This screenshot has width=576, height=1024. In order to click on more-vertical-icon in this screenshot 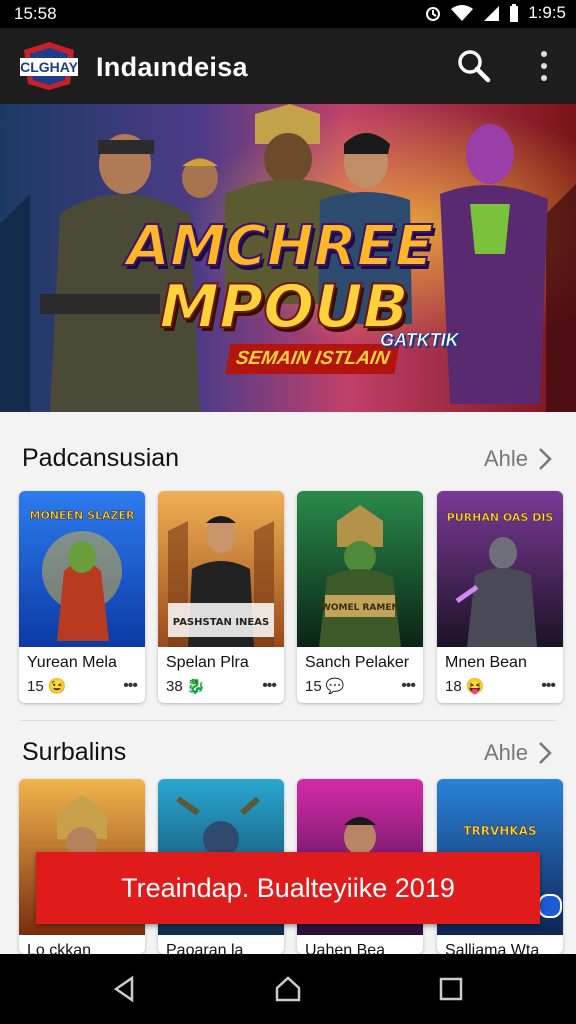, I will do `click(544, 66)`.